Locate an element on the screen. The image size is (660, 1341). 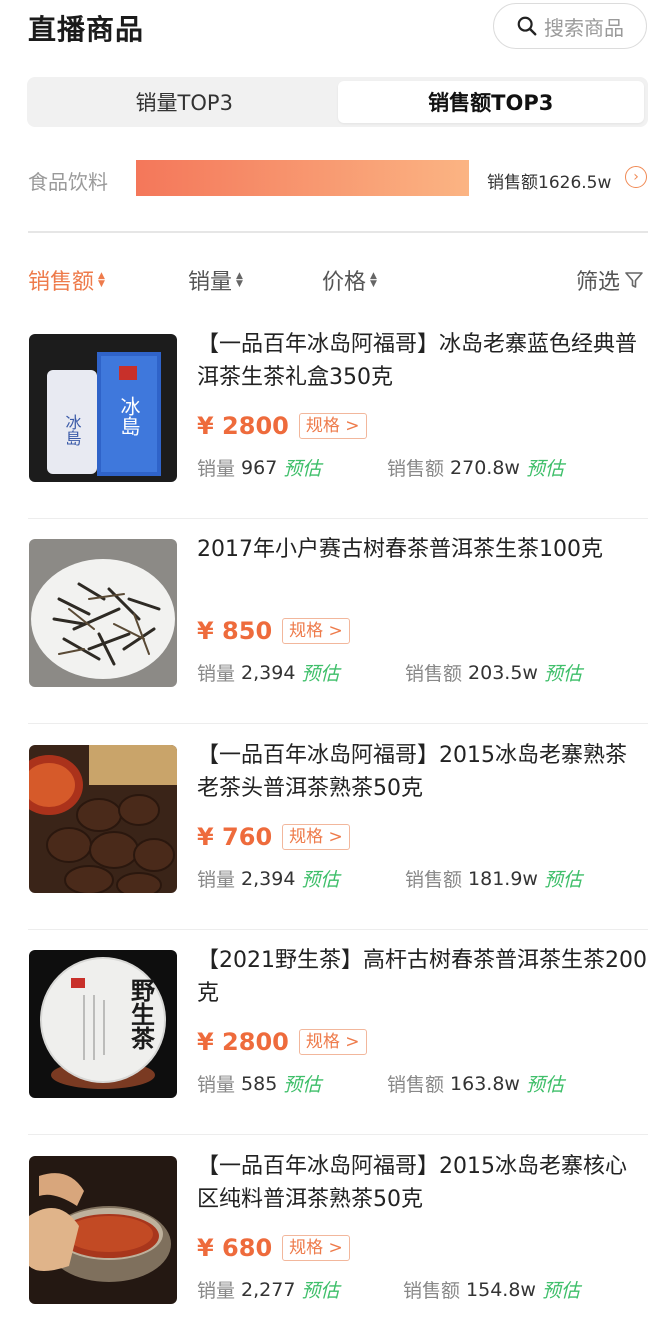
search-icon is located at coordinates (527, 26).